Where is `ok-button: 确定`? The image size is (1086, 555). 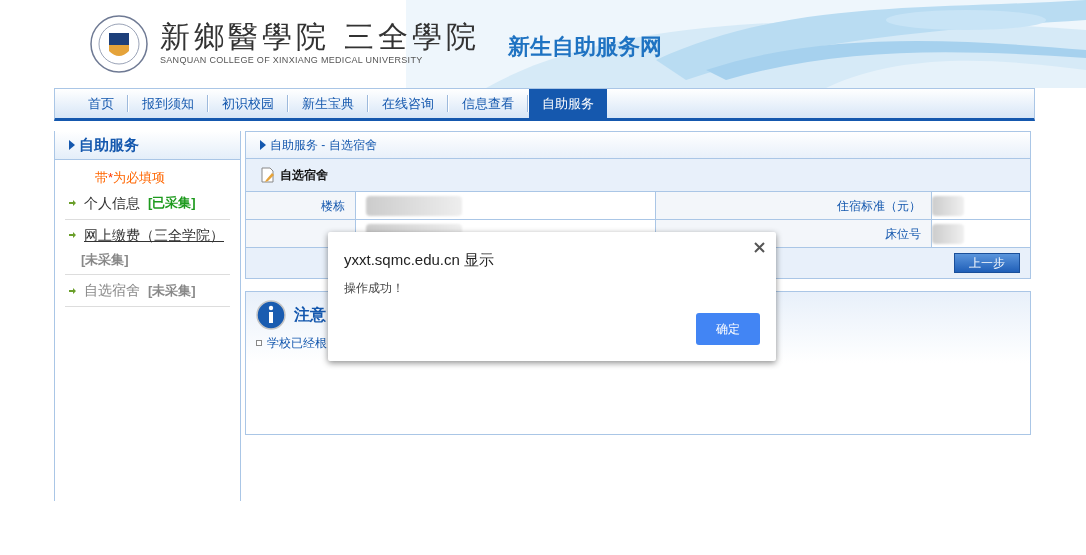 ok-button: 确定 is located at coordinates (728, 329).